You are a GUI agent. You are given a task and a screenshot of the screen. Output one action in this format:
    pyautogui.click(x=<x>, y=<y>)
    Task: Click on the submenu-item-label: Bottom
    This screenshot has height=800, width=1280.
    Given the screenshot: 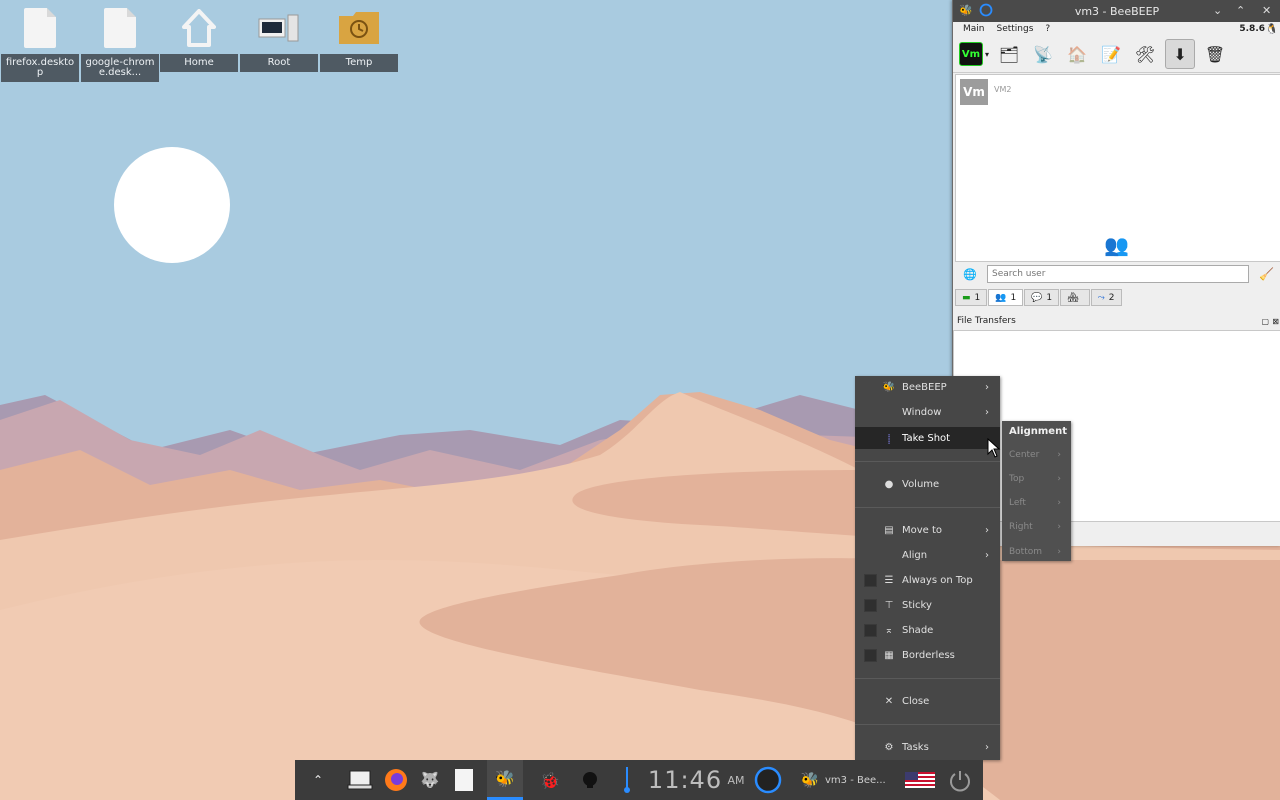 What is the action you would take?
    pyautogui.click(x=1026, y=552)
    